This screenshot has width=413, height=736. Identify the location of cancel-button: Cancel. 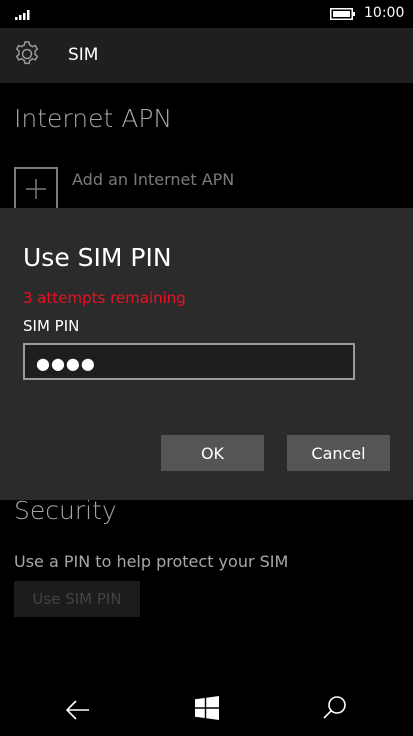
(338, 453).